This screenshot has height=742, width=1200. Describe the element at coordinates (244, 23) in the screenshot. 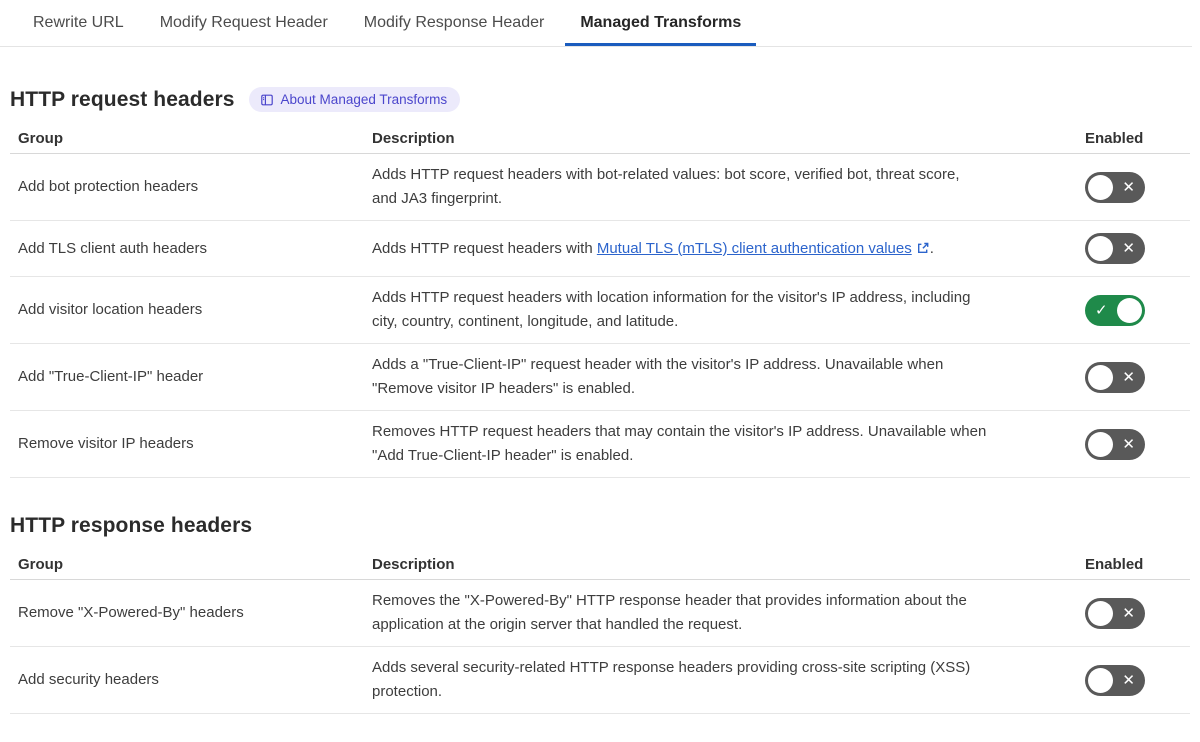

I see `tab-modify-request-header: Modify Request Header` at that location.